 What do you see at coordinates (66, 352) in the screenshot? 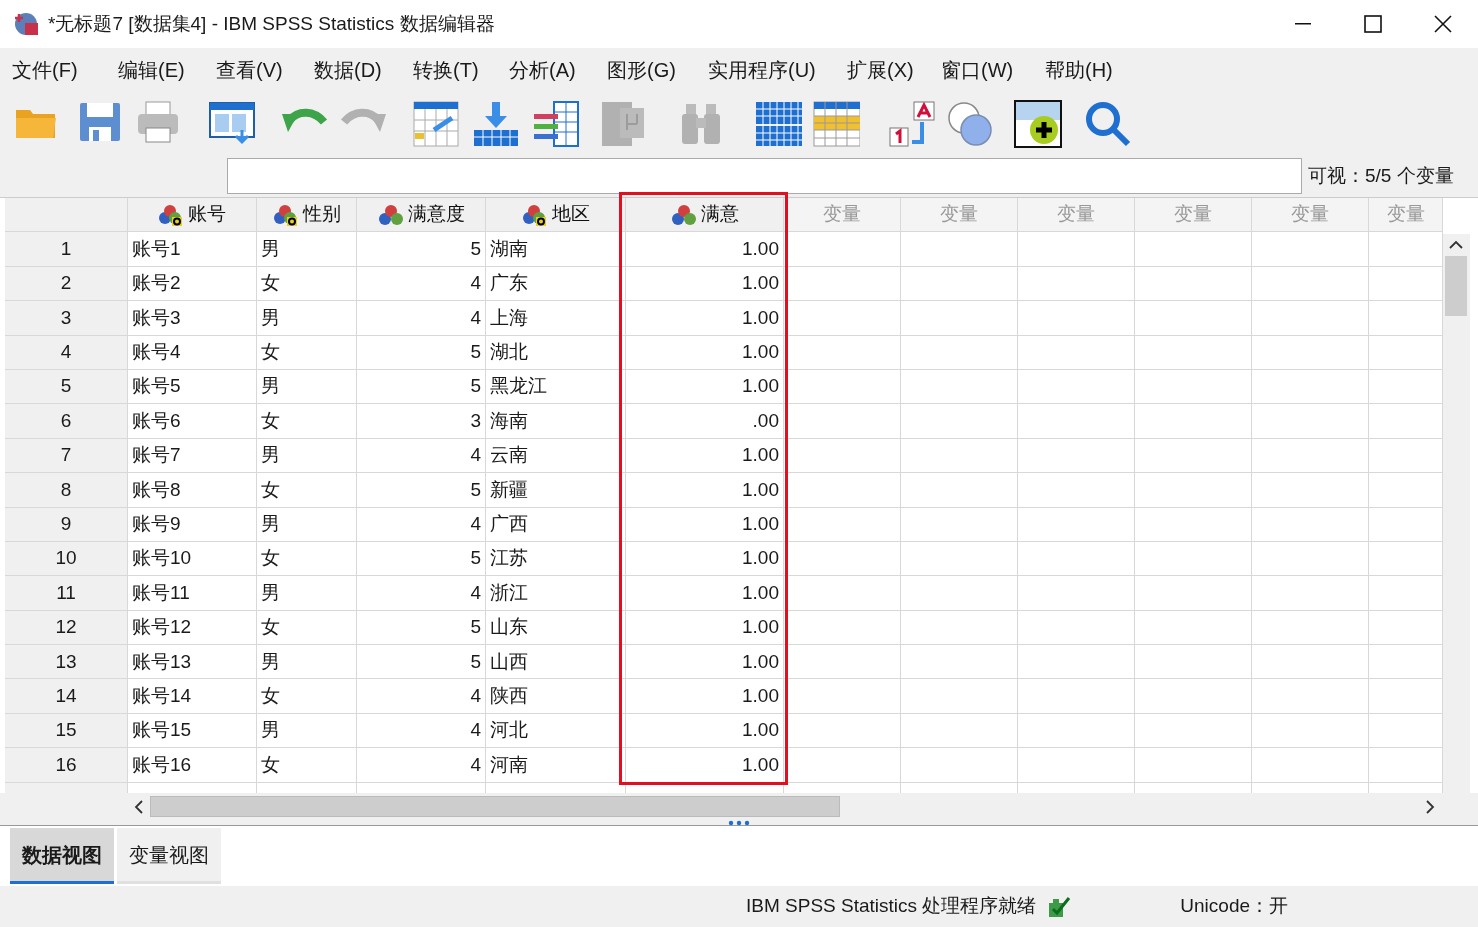
I see `row-number: 4` at bounding box center [66, 352].